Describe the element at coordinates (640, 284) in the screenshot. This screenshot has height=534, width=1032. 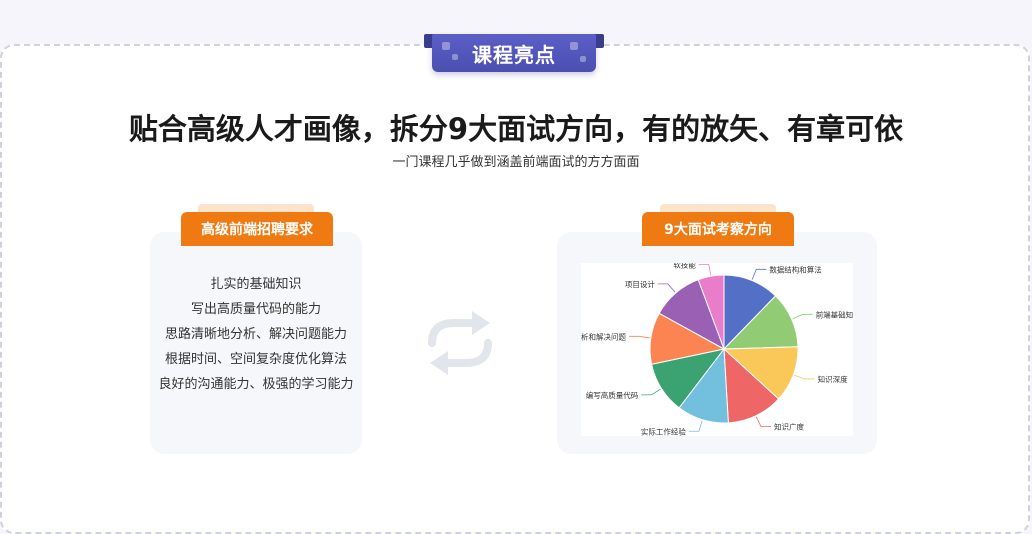
I see `pie-slice-label: 项目设计` at that location.